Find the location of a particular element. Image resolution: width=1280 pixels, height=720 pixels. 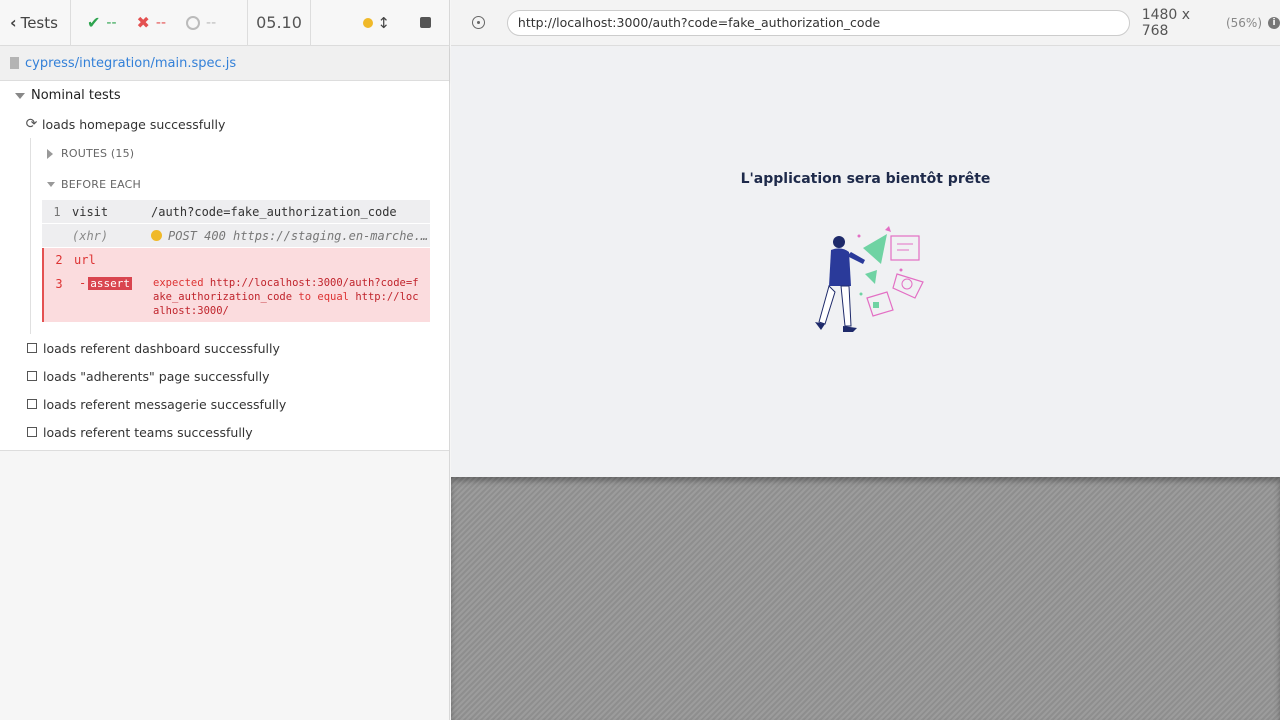

pending-stat: -- is located at coordinates (201, 23).